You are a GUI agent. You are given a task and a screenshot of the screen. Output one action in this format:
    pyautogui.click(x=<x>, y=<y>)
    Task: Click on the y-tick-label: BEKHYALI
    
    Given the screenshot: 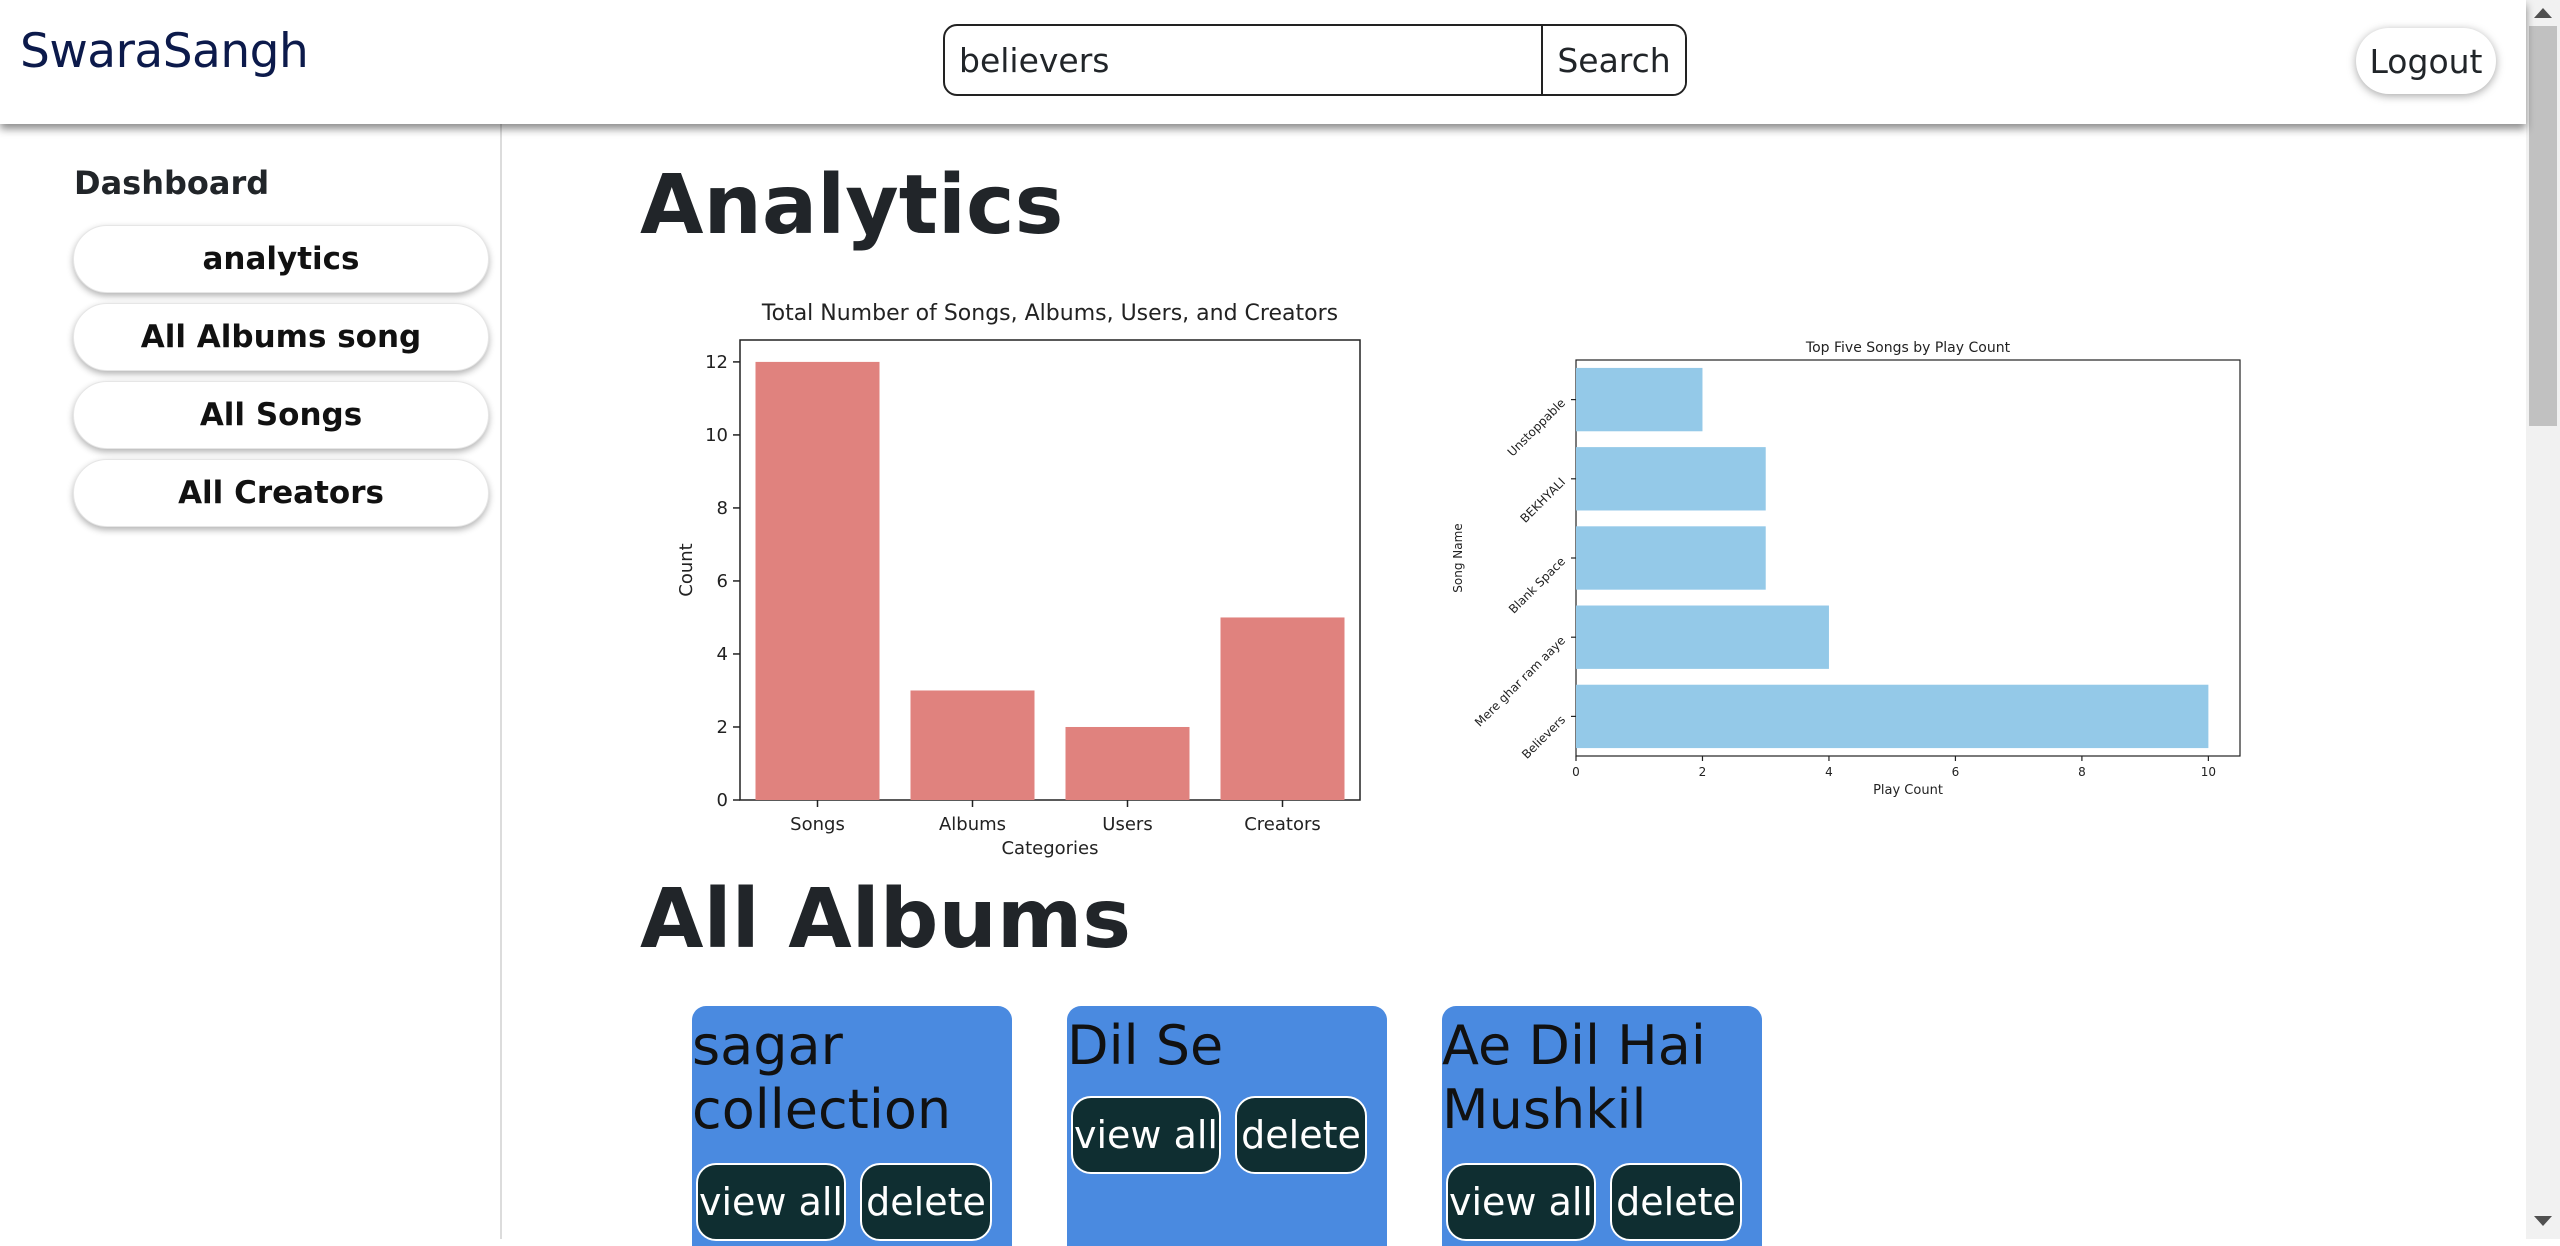 What is the action you would take?
    pyautogui.click(x=1543, y=500)
    